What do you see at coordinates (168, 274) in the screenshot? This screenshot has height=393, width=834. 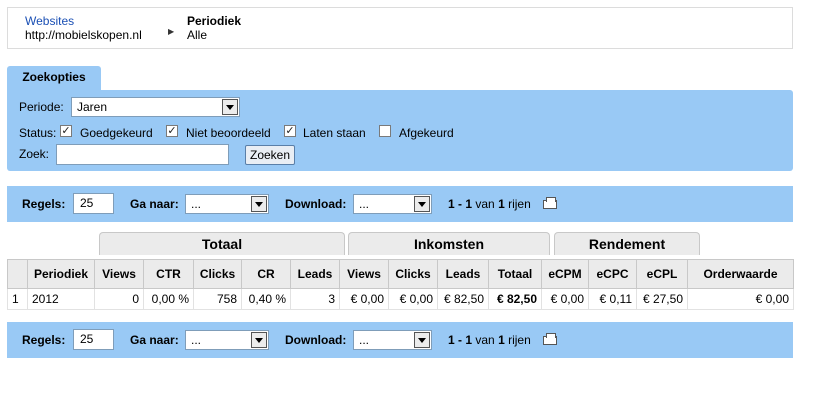 I see `col-header-ctr: CTR` at bounding box center [168, 274].